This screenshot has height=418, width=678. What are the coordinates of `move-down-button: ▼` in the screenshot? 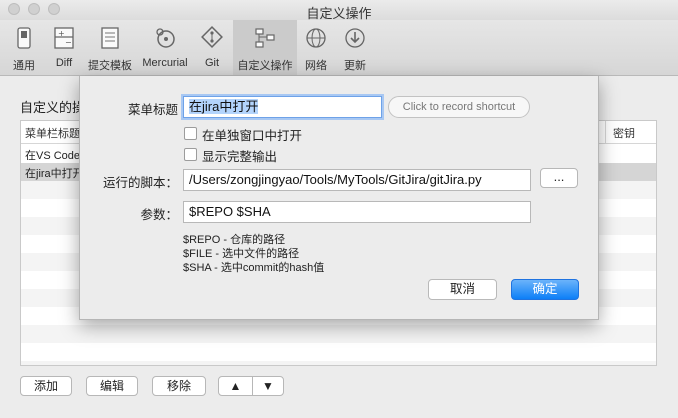 It's located at (267, 386).